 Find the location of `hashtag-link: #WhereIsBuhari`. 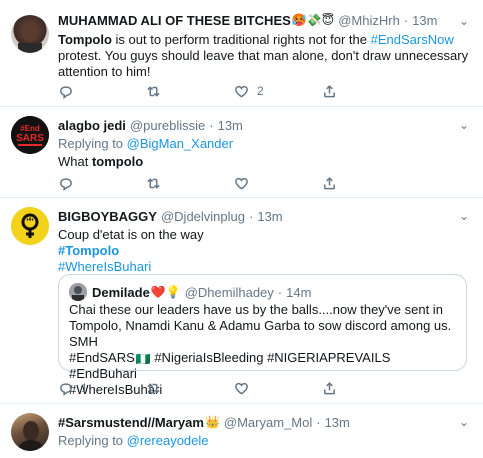

hashtag-link: #WhereIsBuhari is located at coordinates (263, 267).